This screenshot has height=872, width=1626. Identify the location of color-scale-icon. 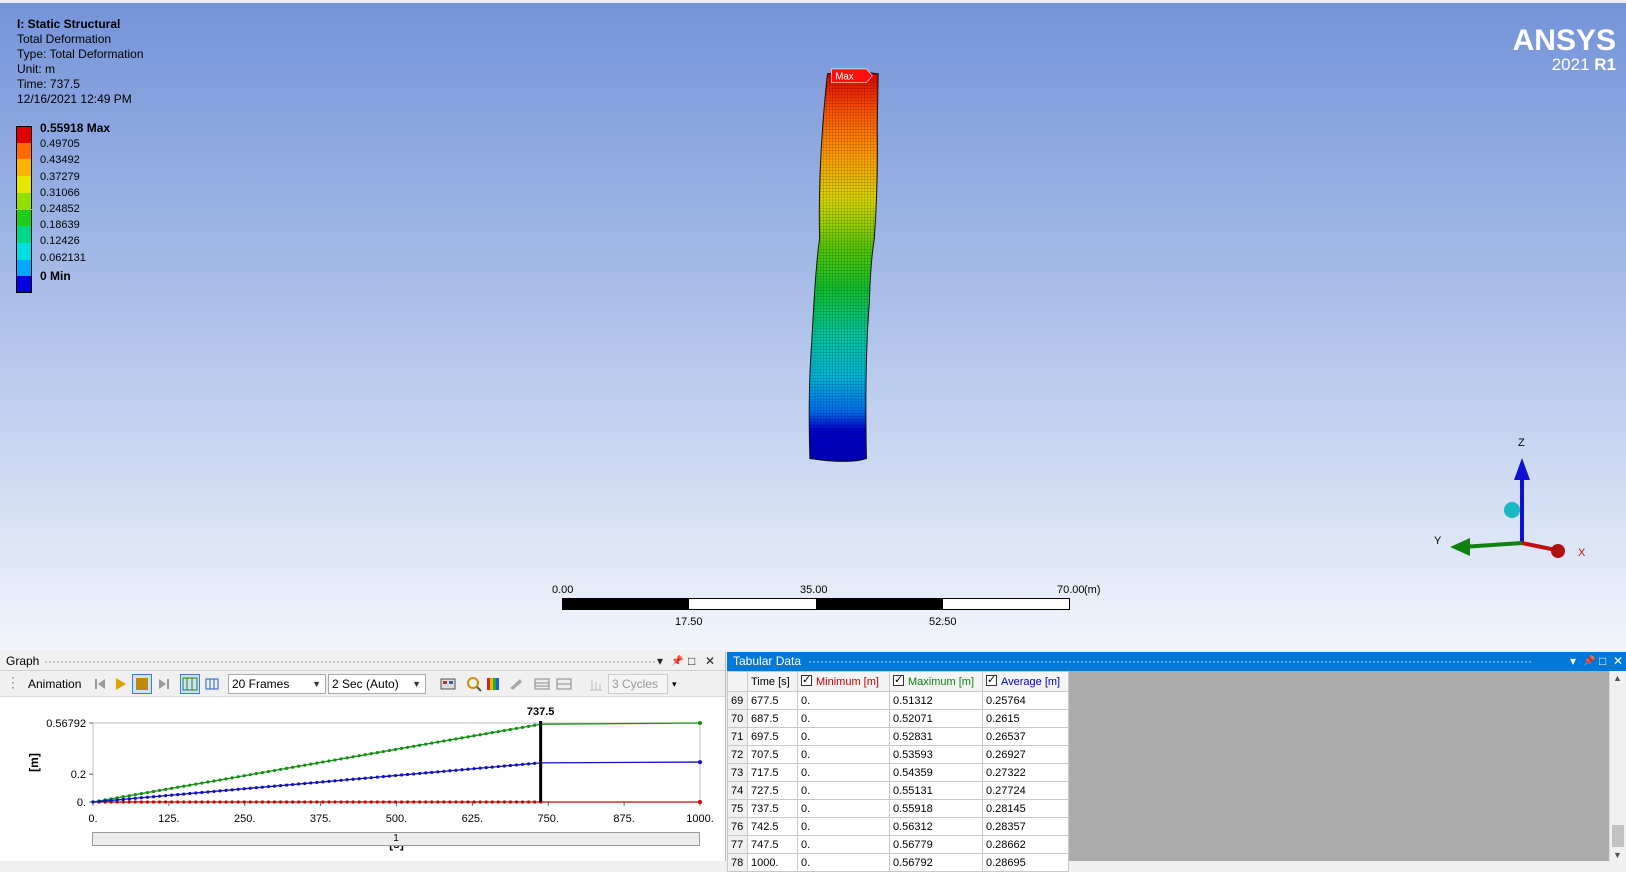
(494, 684).